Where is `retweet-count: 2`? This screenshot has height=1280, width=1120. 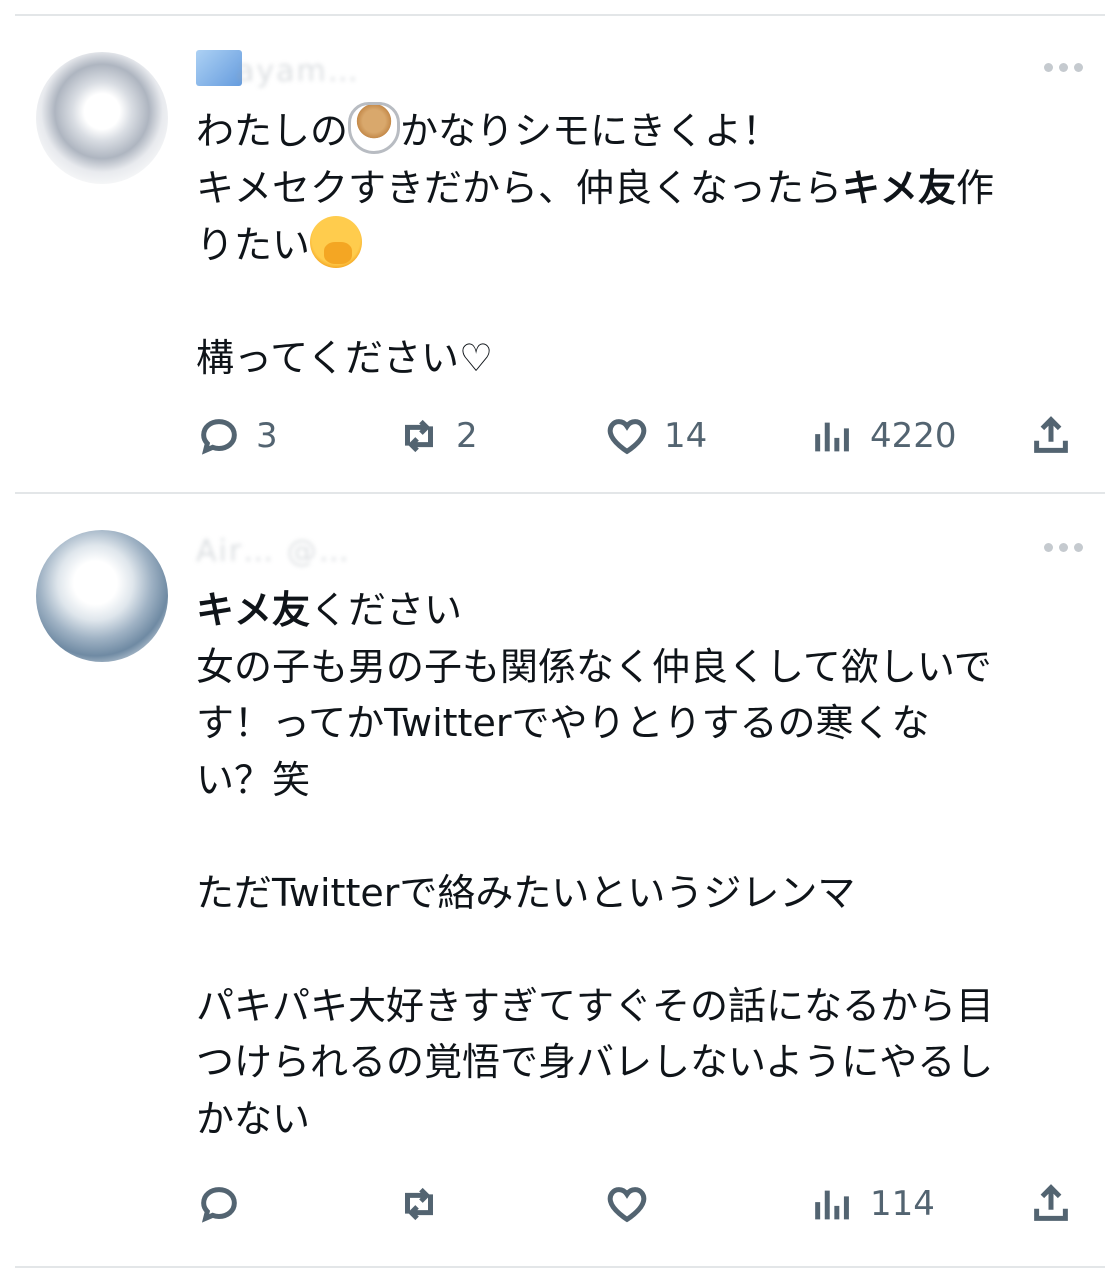 retweet-count: 2 is located at coordinates (467, 436).